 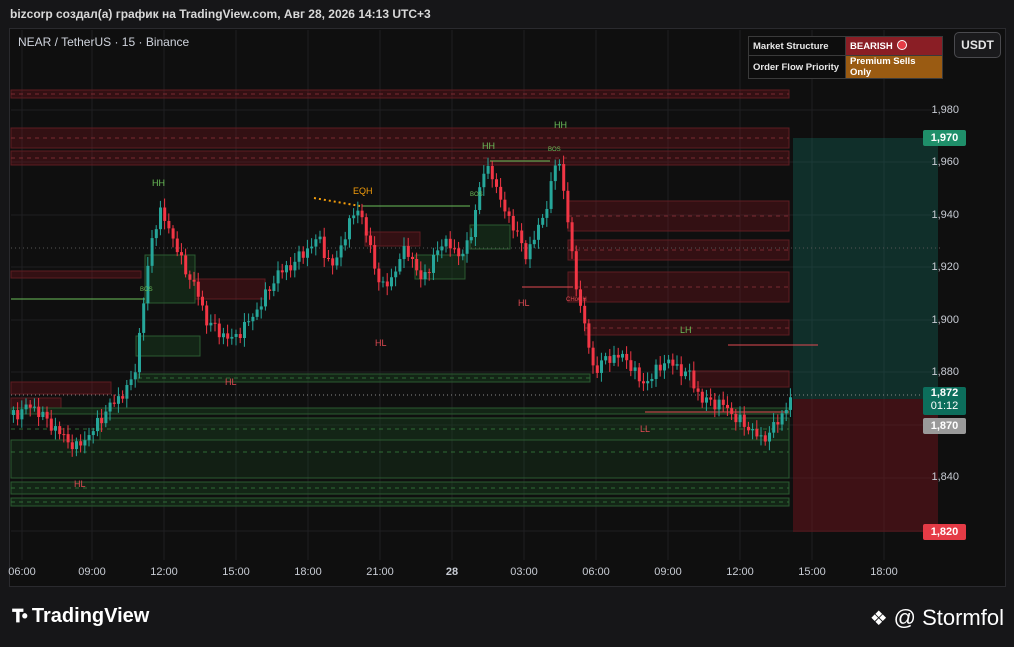 I want to click on price-tick: 1,900, so click(x=945, y=320).